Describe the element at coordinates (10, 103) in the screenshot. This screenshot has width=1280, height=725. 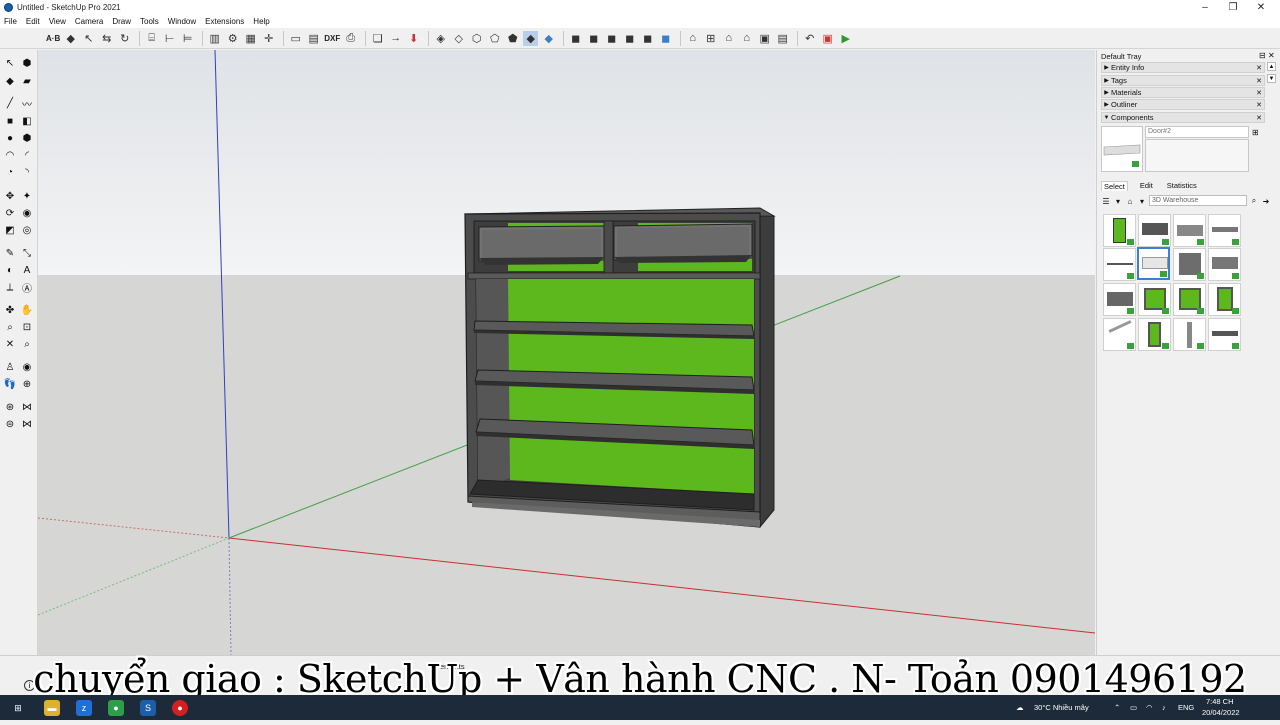
I see `line-tool-icon: ╱` at that location.